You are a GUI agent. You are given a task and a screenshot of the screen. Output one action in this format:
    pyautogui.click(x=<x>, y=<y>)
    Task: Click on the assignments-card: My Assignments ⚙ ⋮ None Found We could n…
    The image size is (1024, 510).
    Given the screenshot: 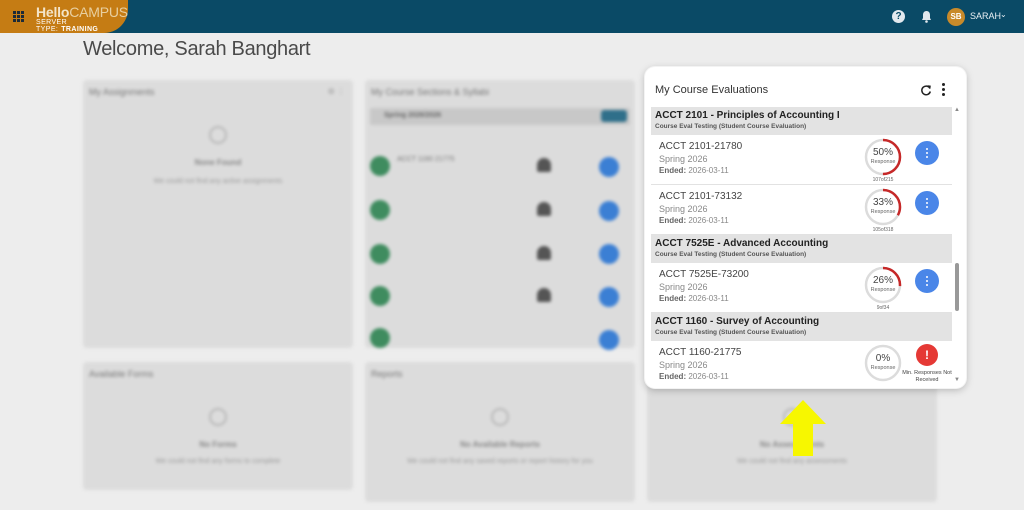 What is the action you would take?
    pyautogui.click(x=218, y=214)
    